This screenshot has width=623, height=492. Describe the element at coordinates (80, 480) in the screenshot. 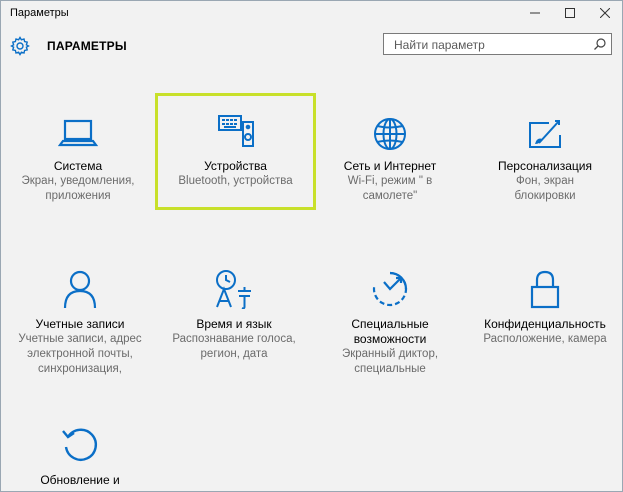

I see `tile-label: Обновление и` at that location.